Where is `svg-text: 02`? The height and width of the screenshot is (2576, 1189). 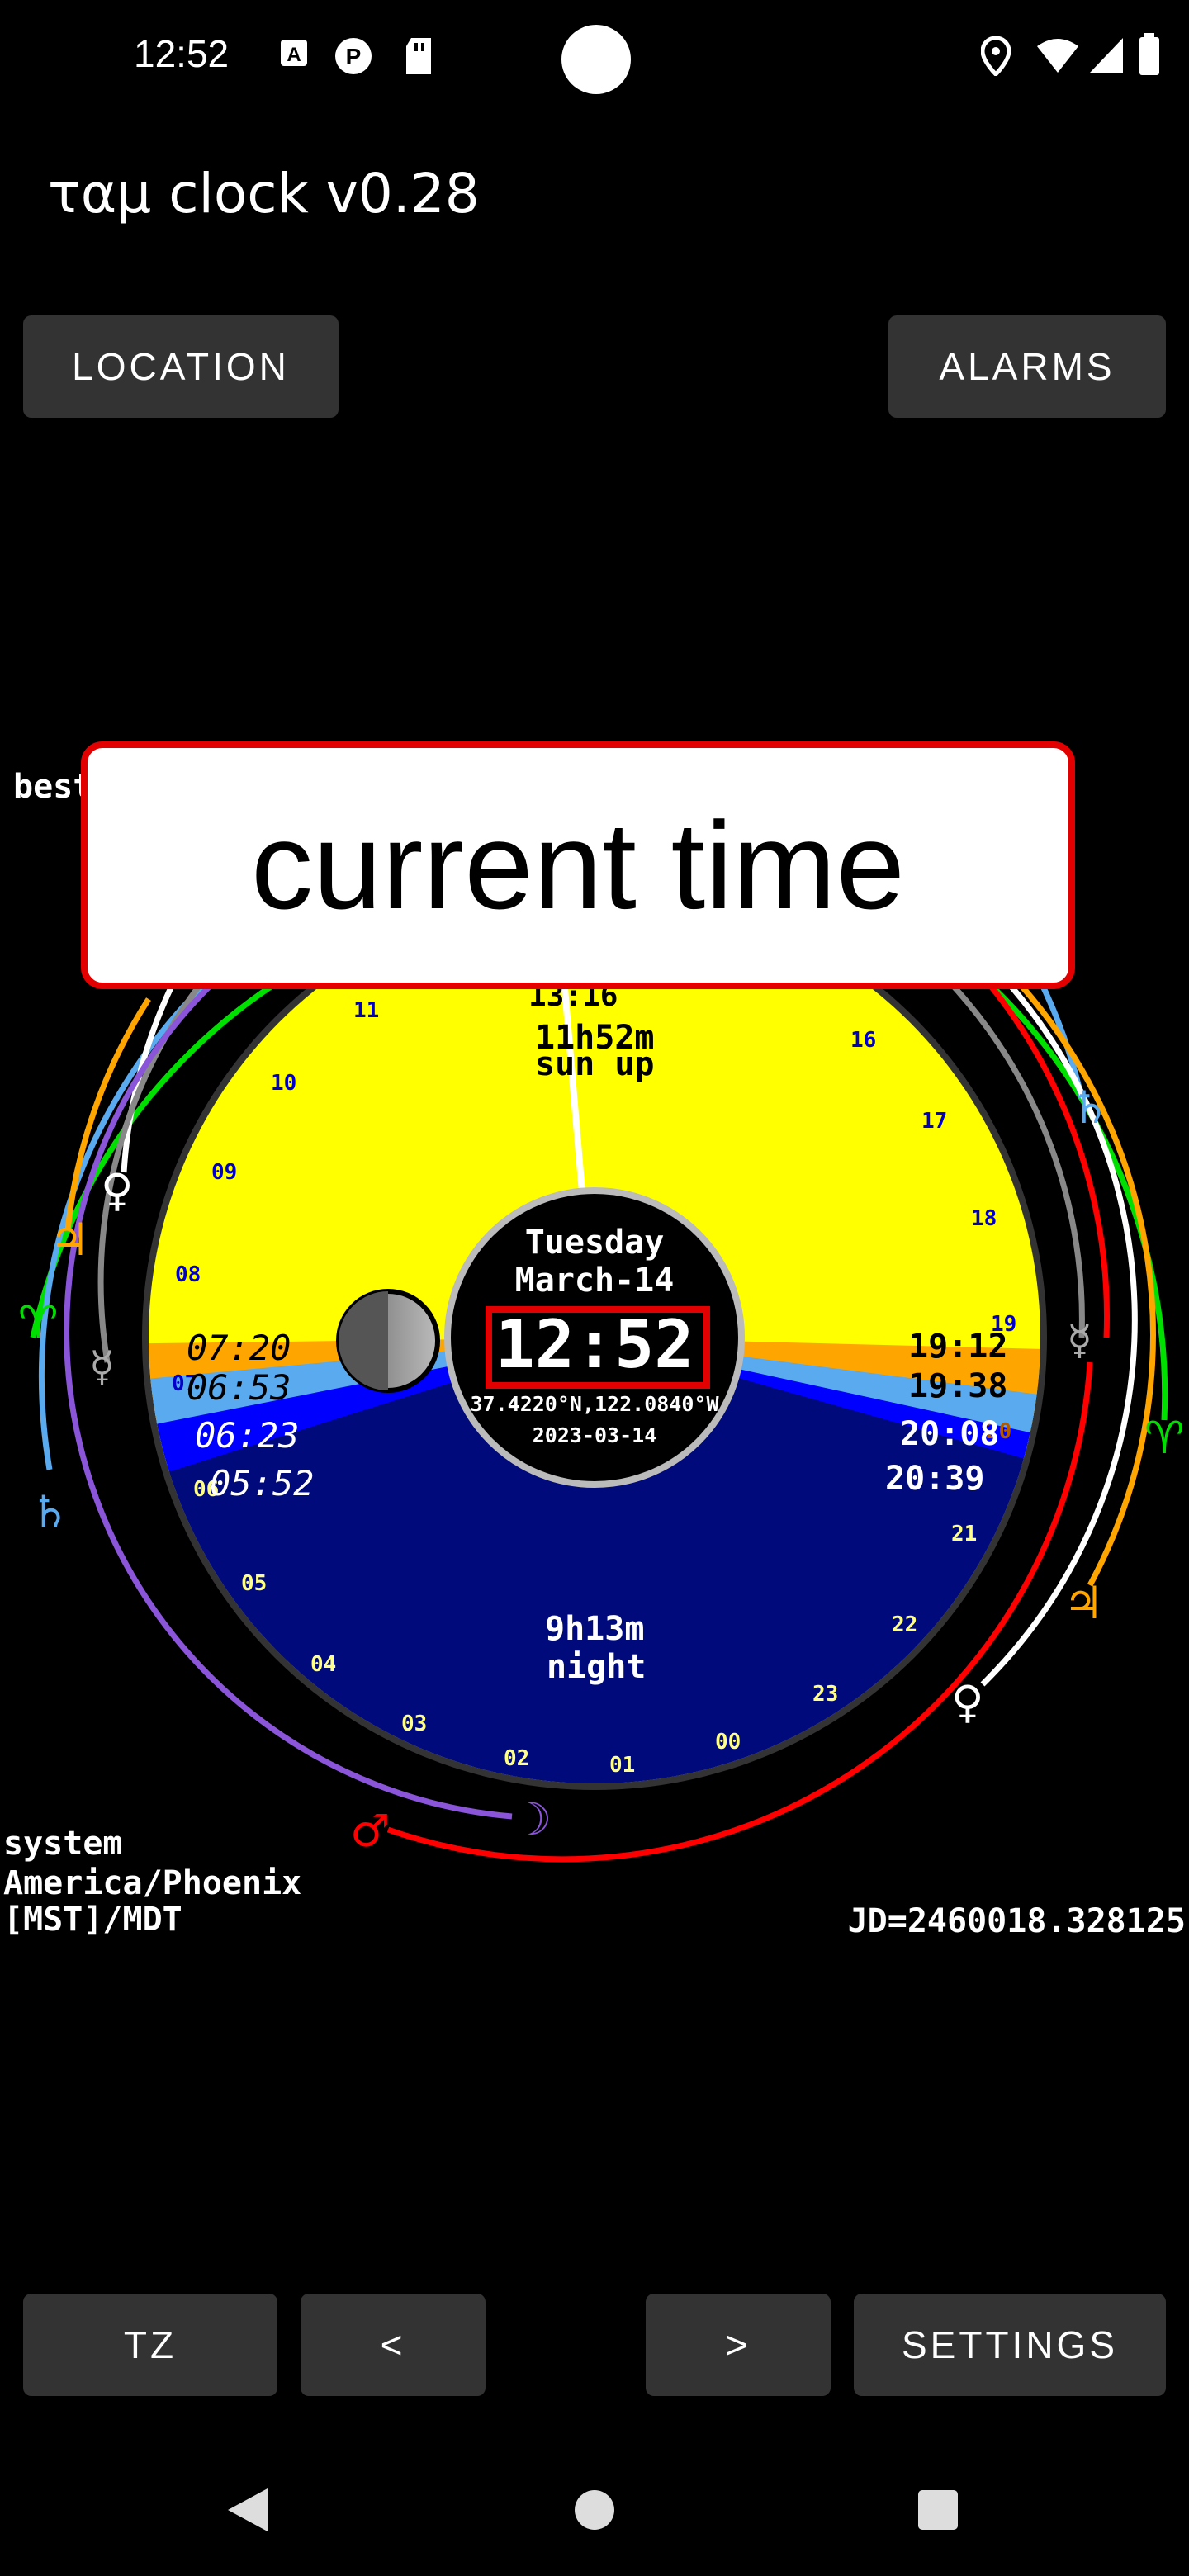 svg-text: 02 is located at coordinates (516, 1758).